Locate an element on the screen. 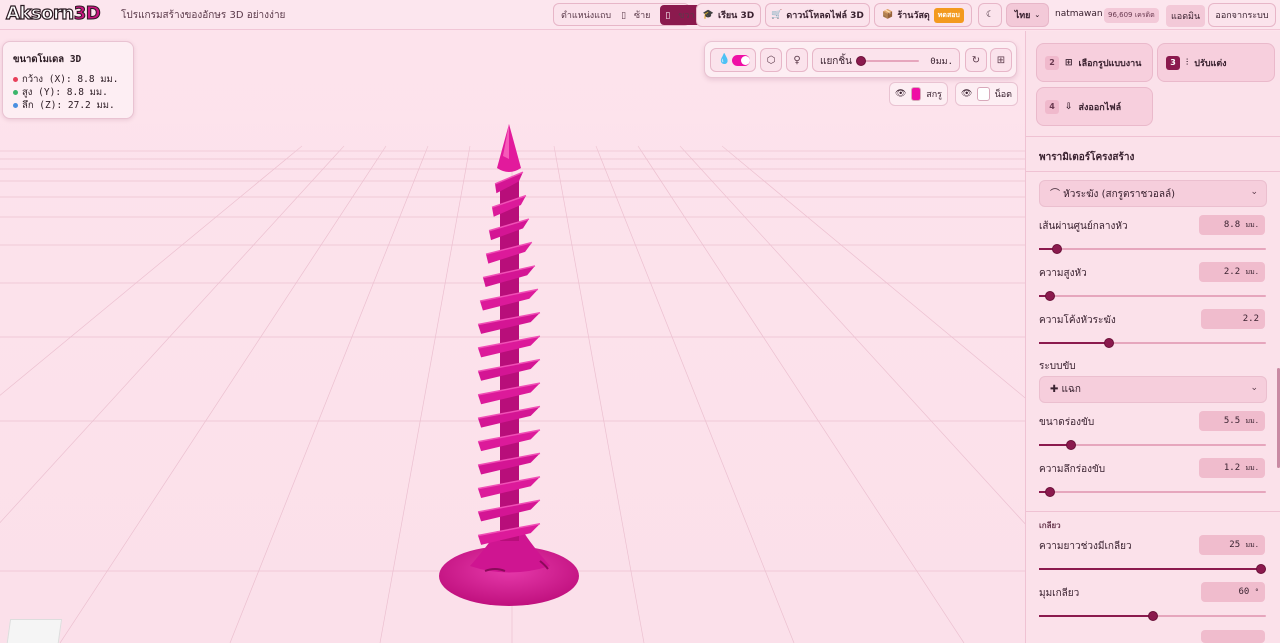  dark-mode-button: ☾ is located at coordinates (990, 15).